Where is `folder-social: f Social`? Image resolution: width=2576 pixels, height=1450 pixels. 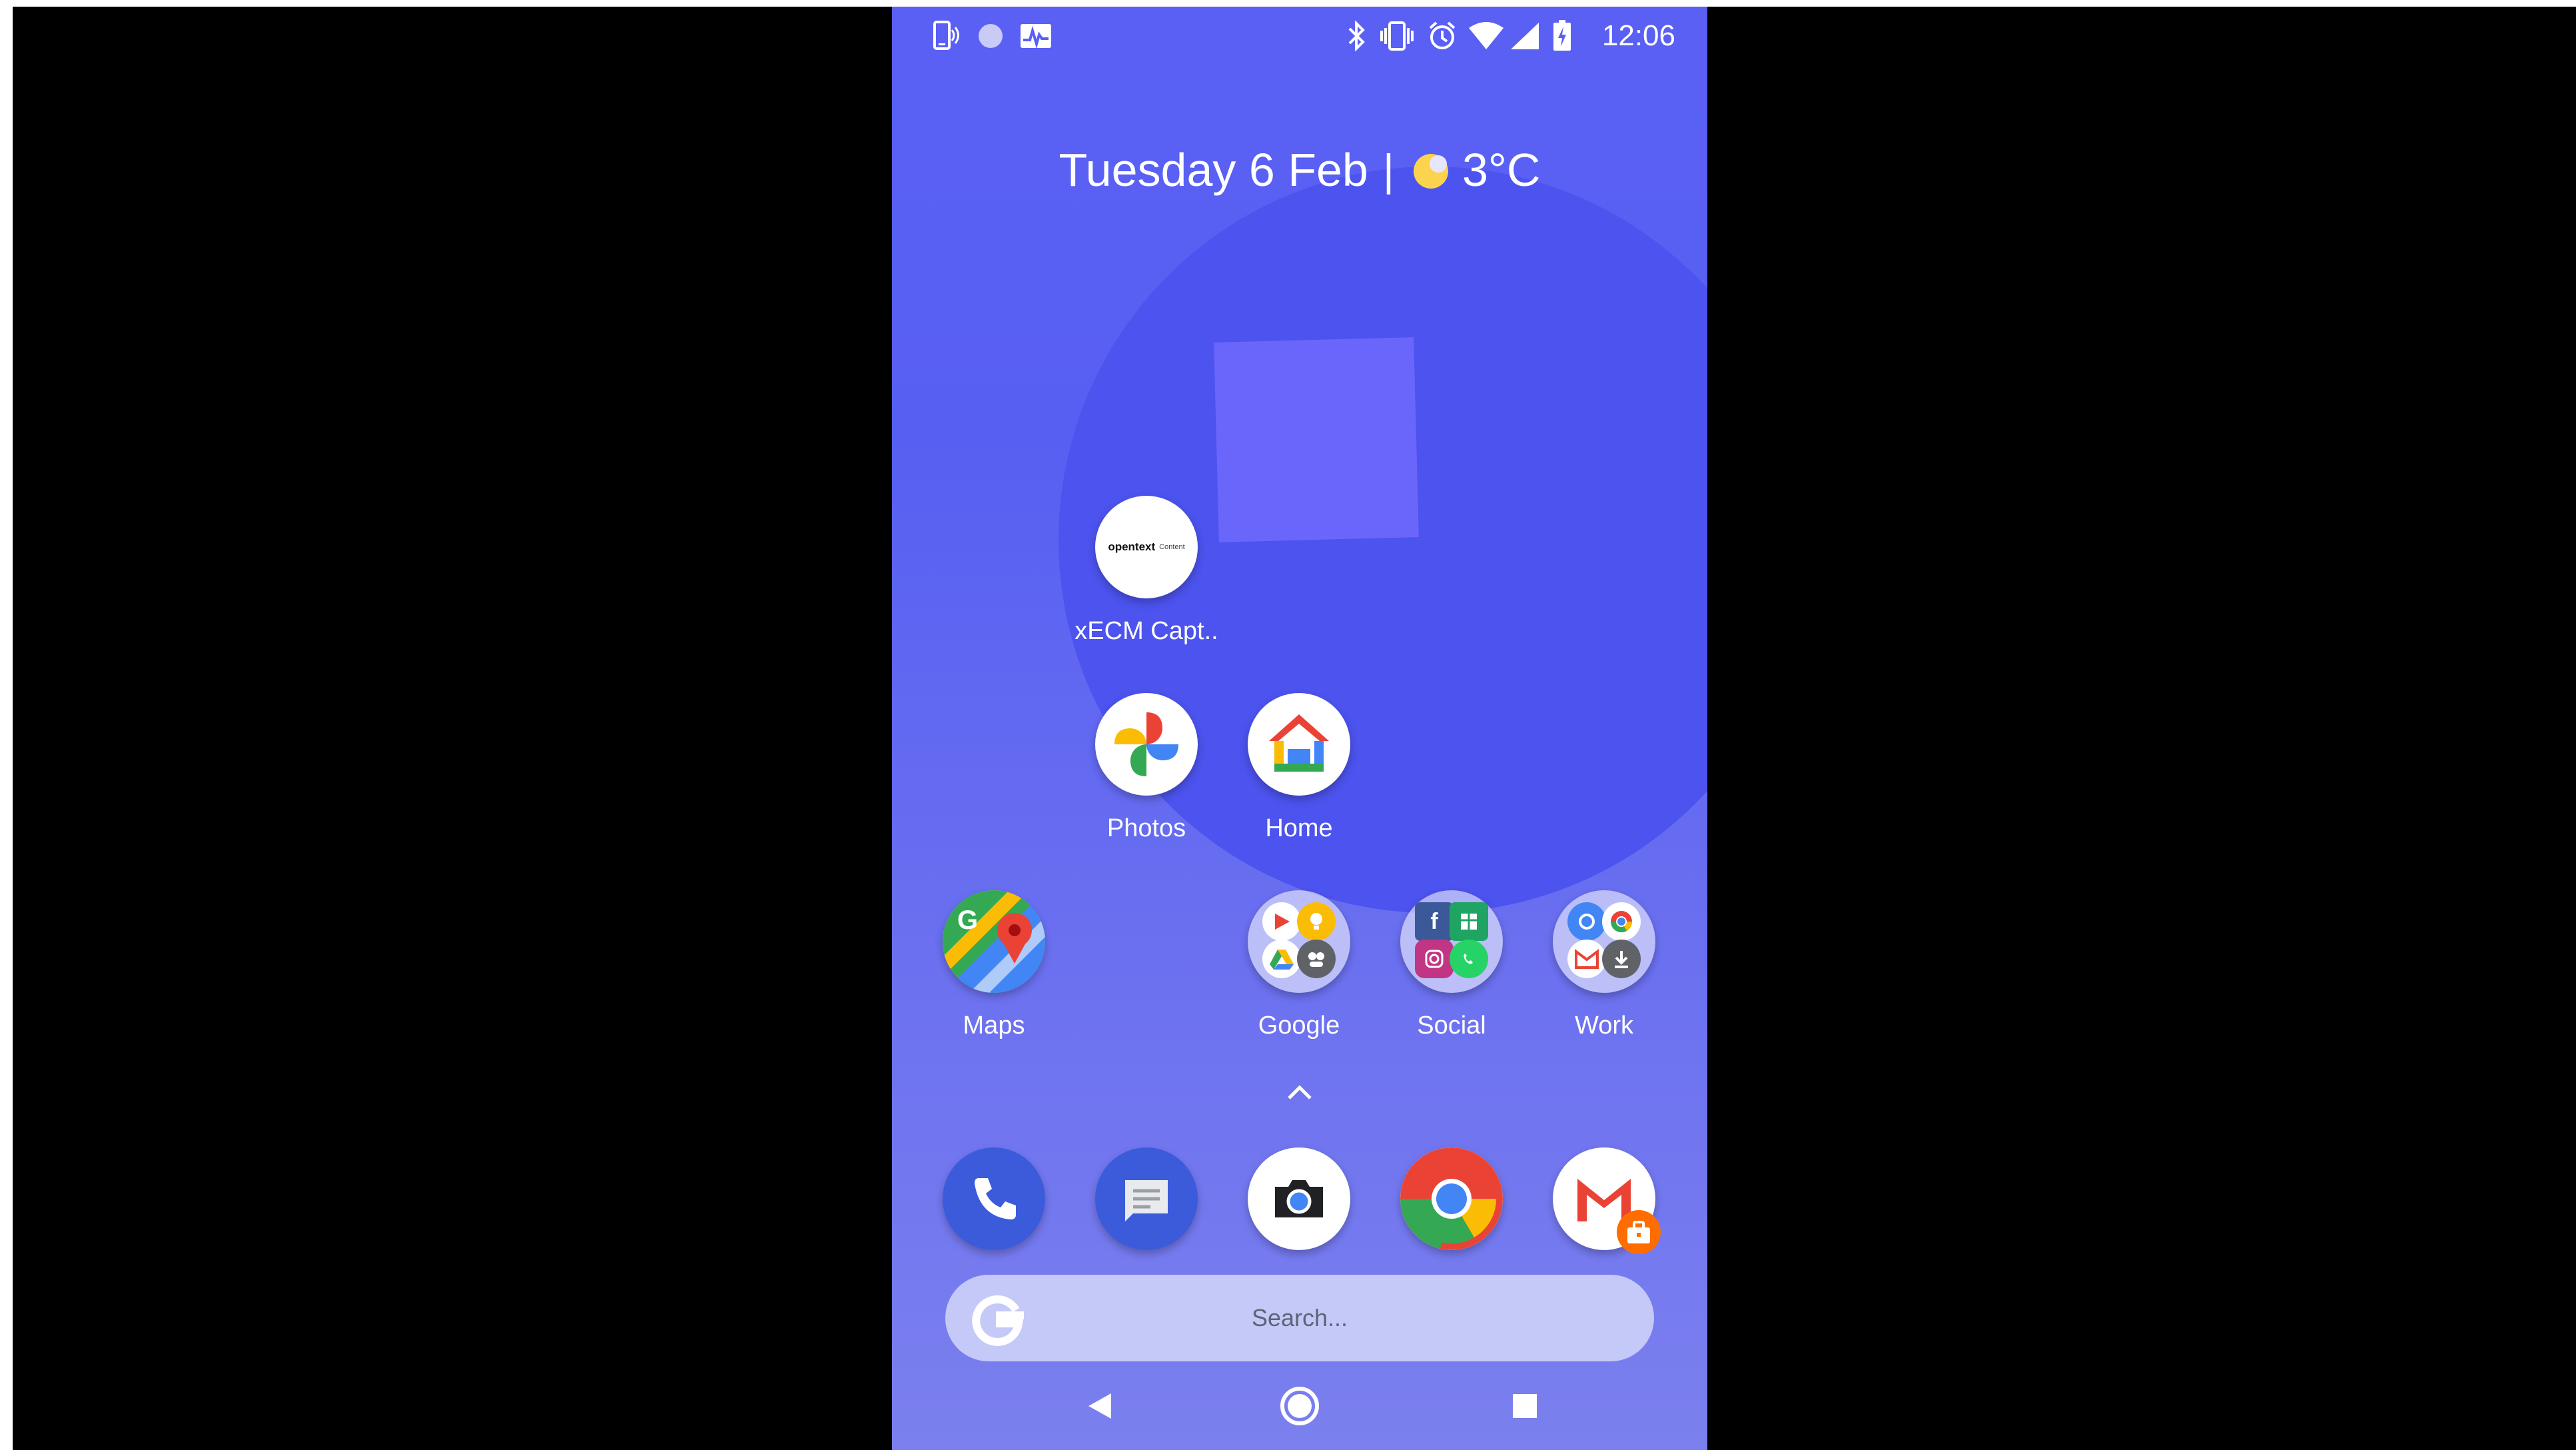
folder-social: f Social is located at coordinates (1452, 965).